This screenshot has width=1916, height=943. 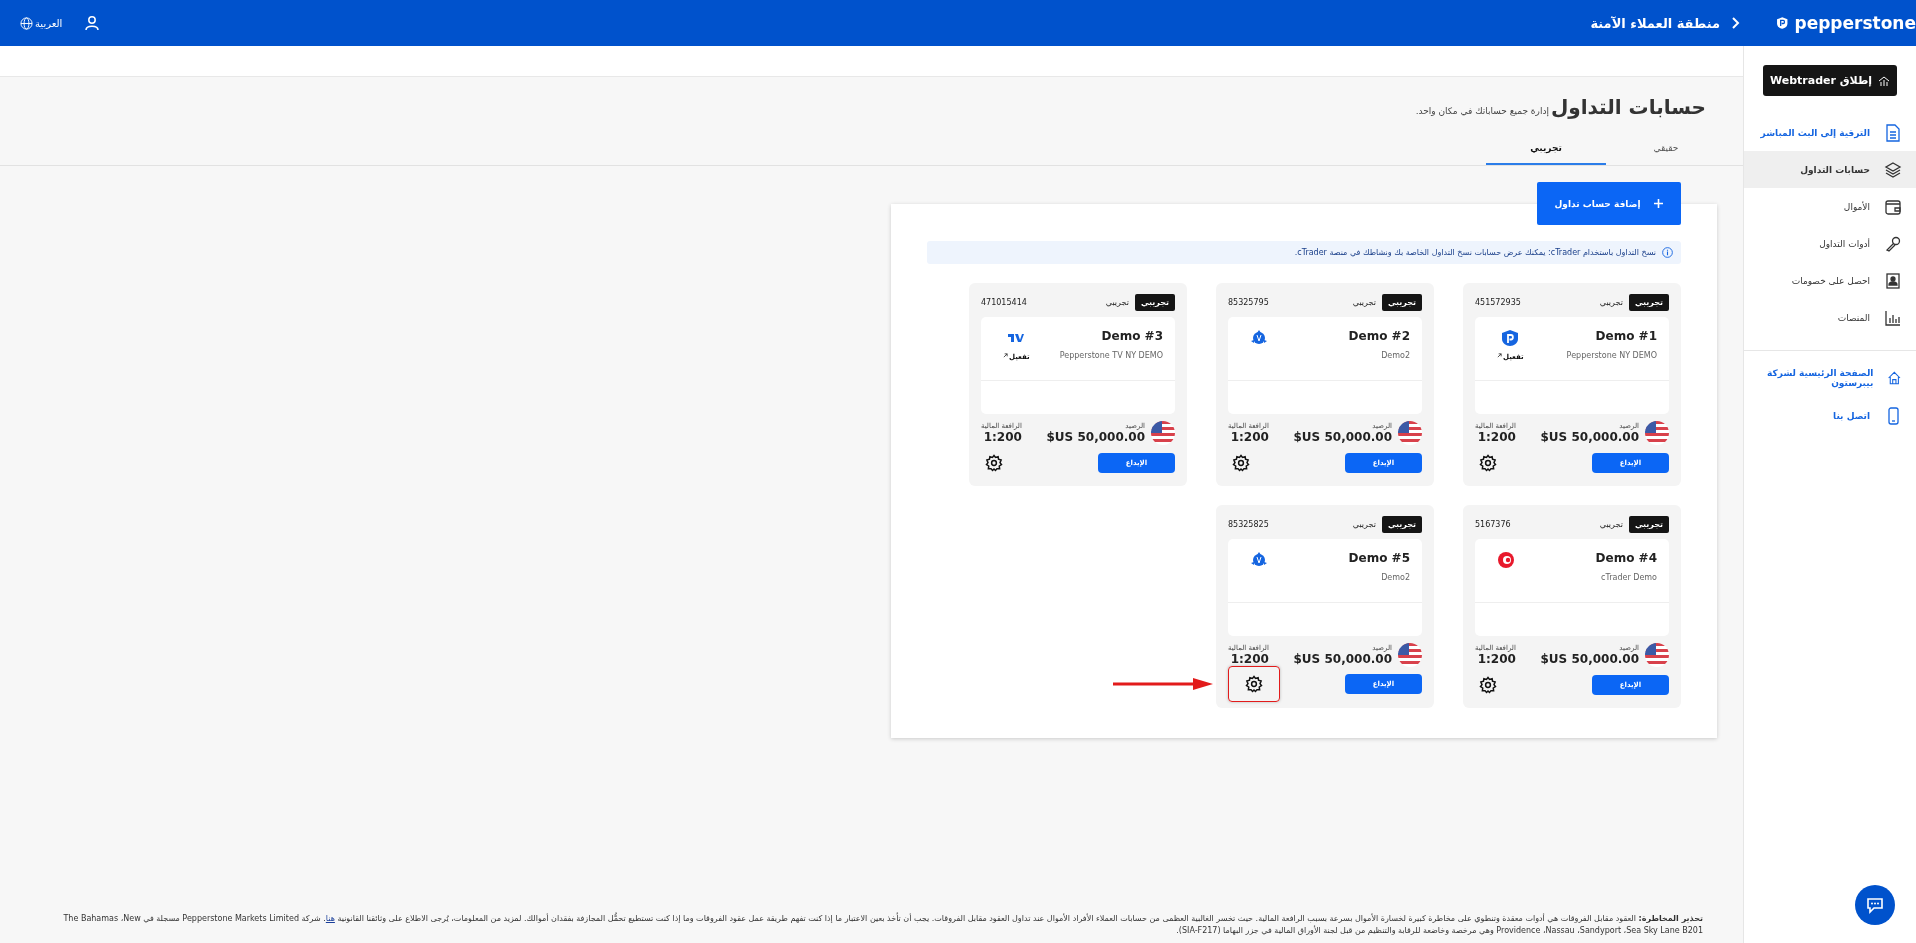 What do you see at coordinates (1111, 355) in the screenshot?
I see `server-name: Pepperstone TV NY DEMO` at bounding box center [1111, 355].